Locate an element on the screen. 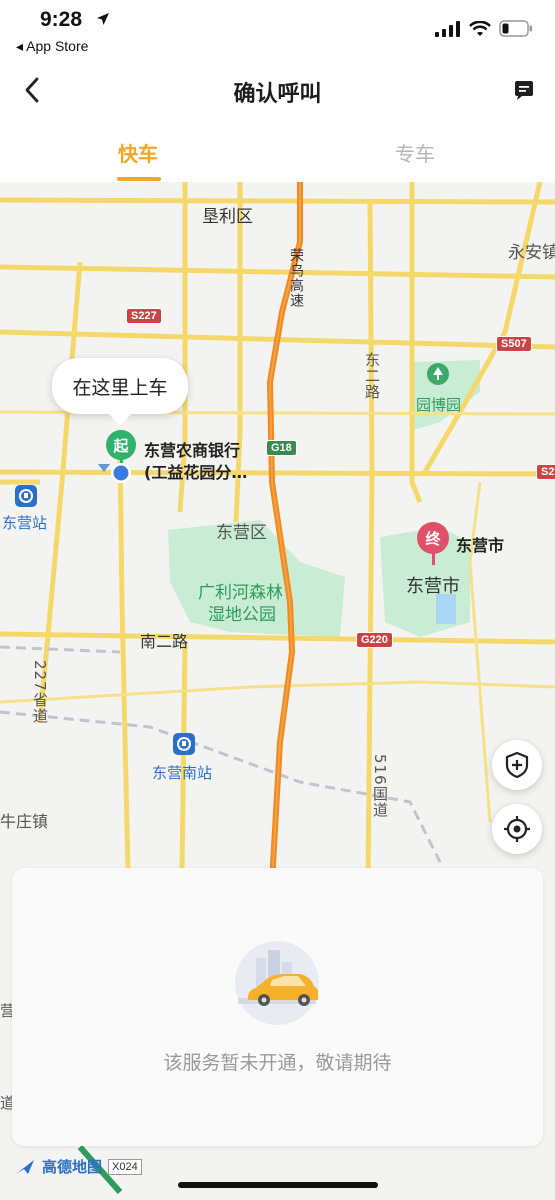 Image resolution: width=555 pixels, height=1200 pixels. map-label-forest-park-line2: 湿地公园 is located at coordinates (242, 615).